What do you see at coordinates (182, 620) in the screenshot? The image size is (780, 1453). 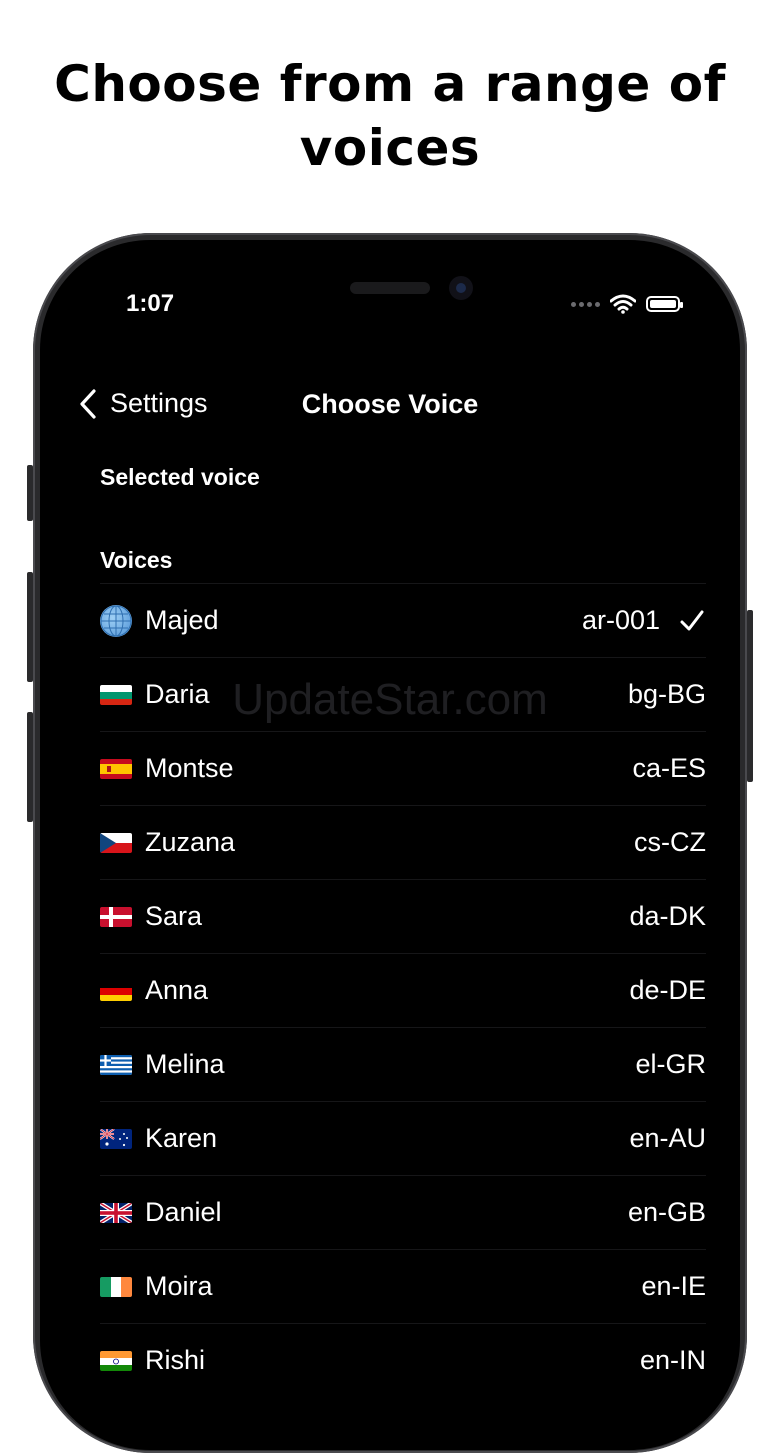 I see `voice-name: Majed` at bounding box center [182, 620].